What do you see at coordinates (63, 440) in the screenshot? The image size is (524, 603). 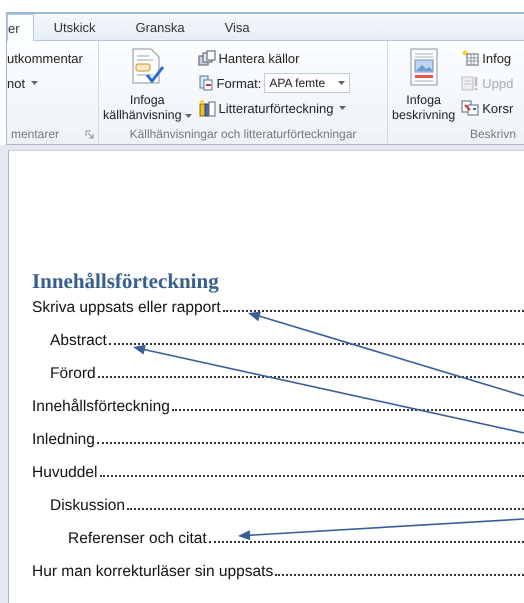 I see `toc-entry: Inledning` at bounding box center [63, 440].